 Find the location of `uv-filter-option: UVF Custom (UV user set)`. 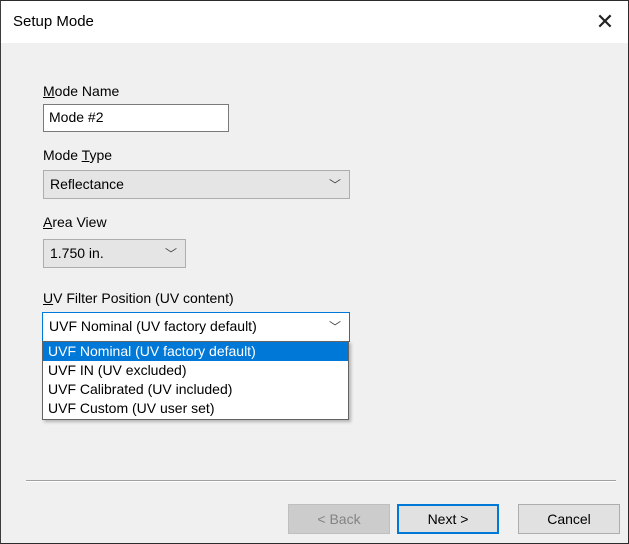

uv-filter-option: UVF Custom (UV user set) is located at coordinates (195, 408).